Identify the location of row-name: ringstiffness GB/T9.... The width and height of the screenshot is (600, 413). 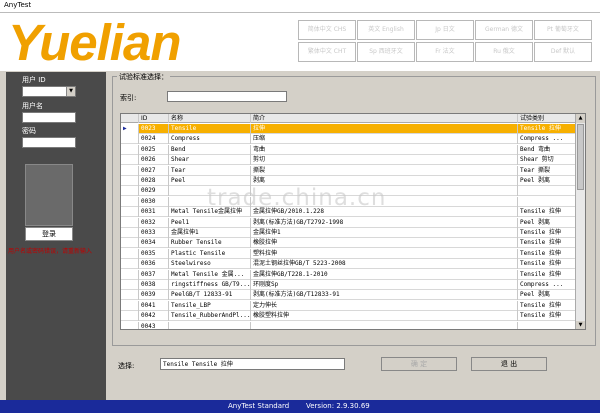
(211, 285).